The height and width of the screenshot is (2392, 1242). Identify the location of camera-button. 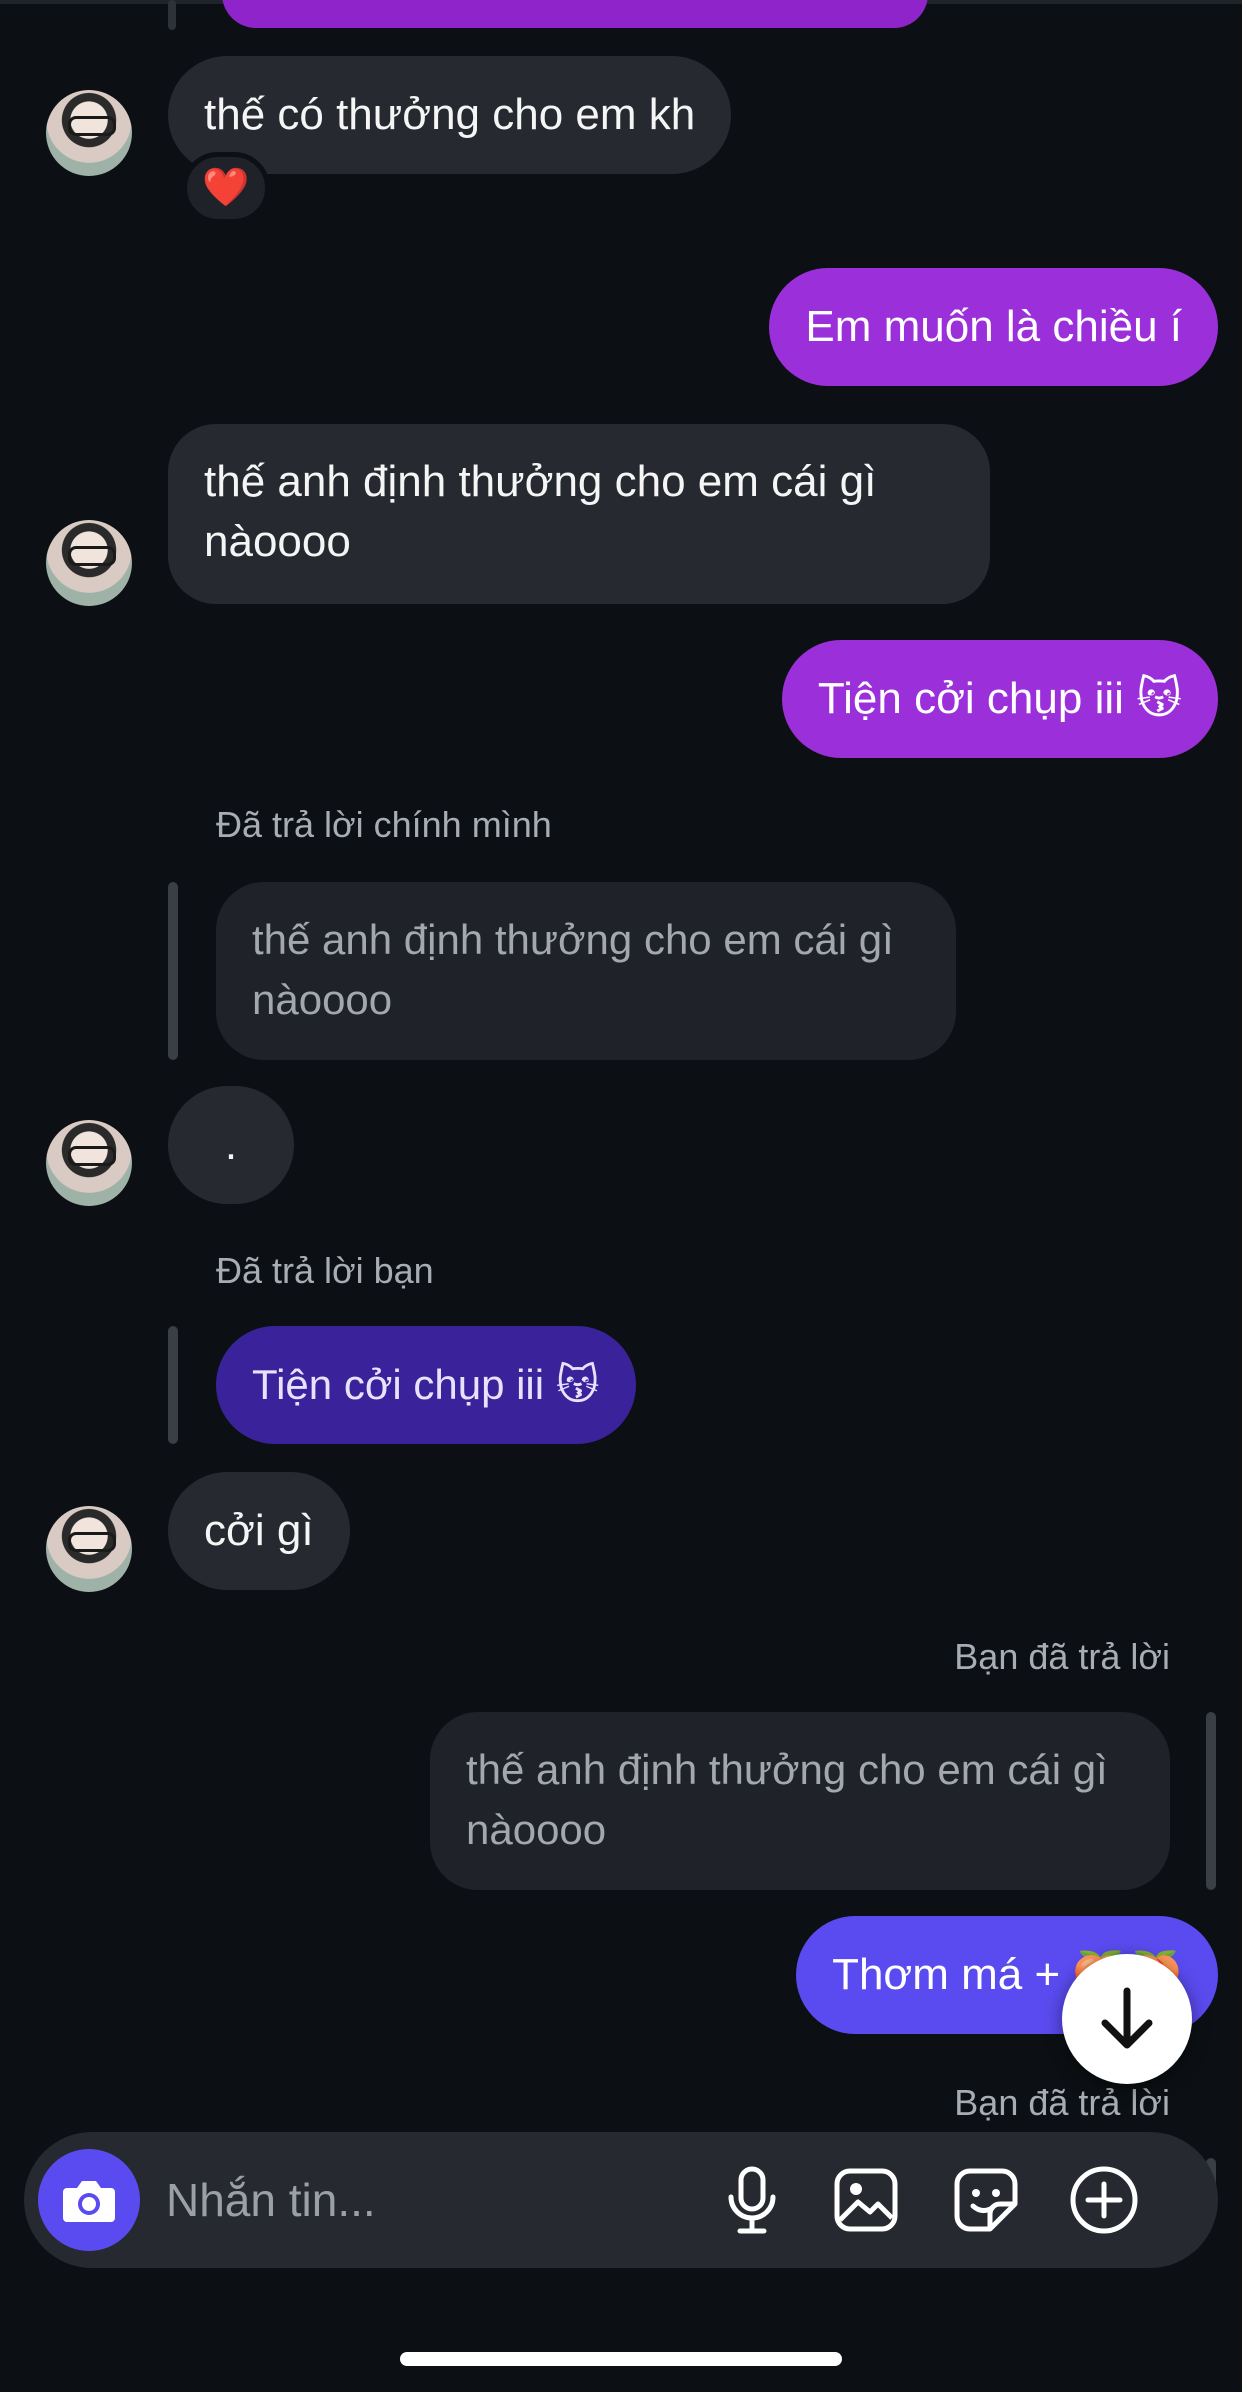
(89, 2200).